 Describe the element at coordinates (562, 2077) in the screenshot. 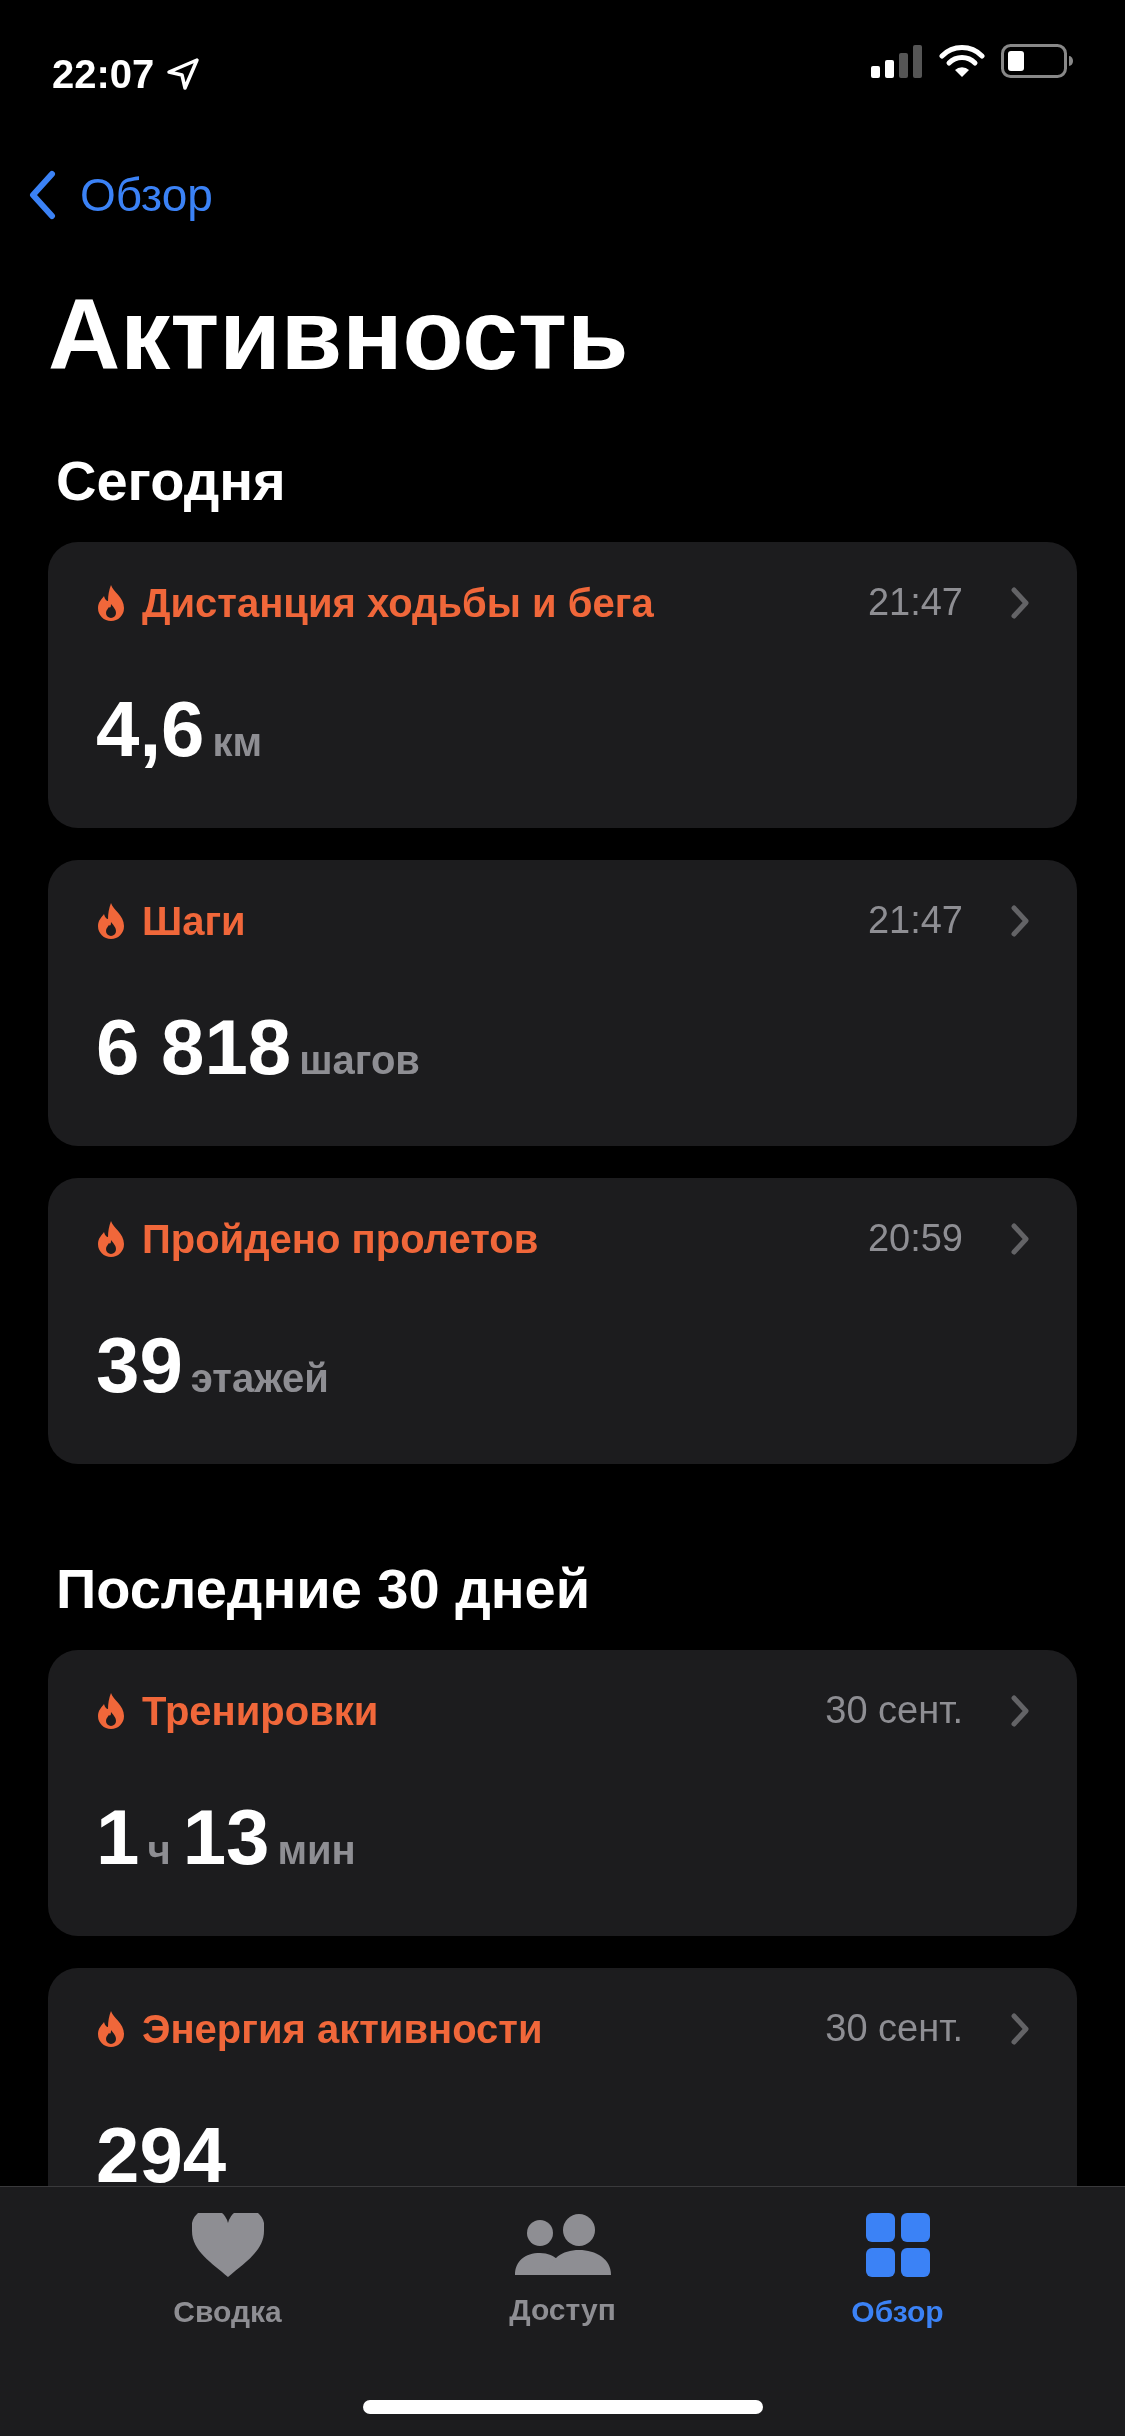

I see `metric-card: Энергия активности 30 сент. 294` at that location.